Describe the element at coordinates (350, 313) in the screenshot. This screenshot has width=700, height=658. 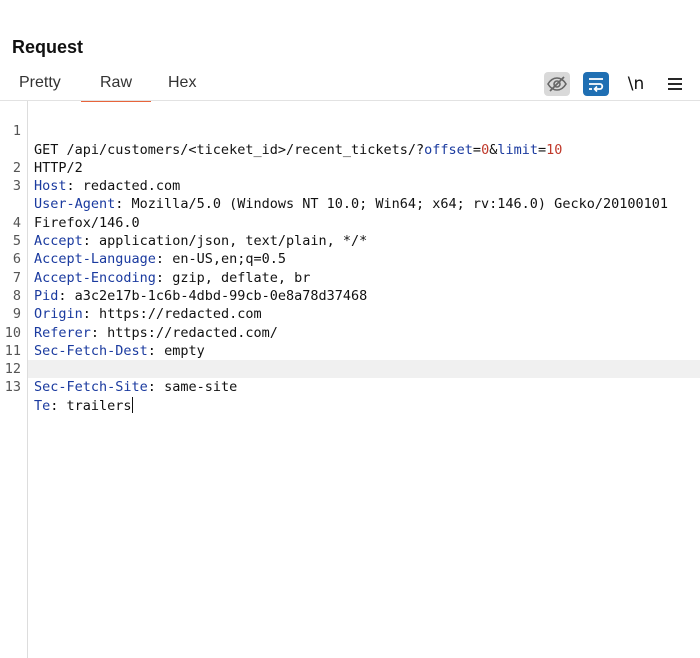
I see `header-line: 9 Referer: https://redacted.com/` at that location.